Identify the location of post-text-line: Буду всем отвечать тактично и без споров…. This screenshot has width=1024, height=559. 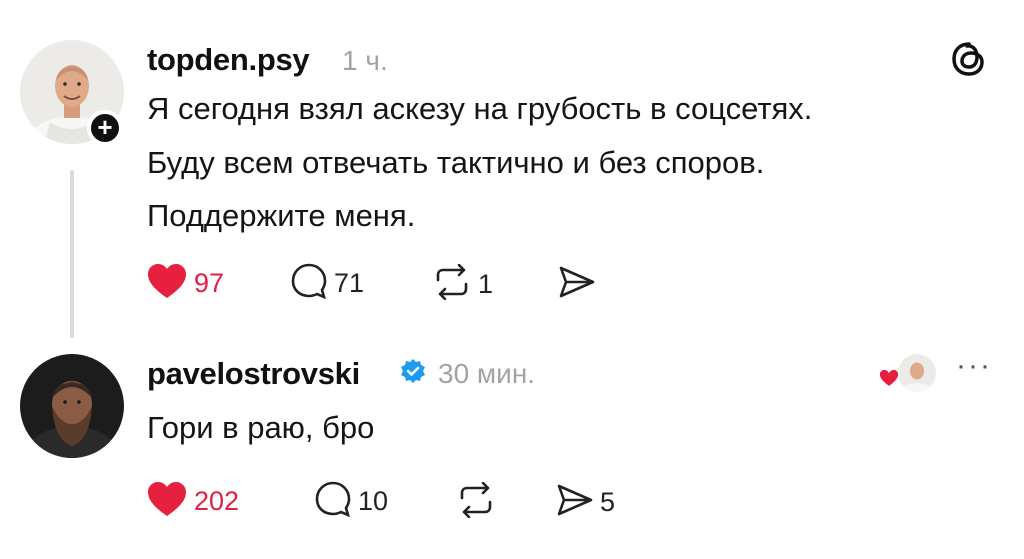
(456, 162).